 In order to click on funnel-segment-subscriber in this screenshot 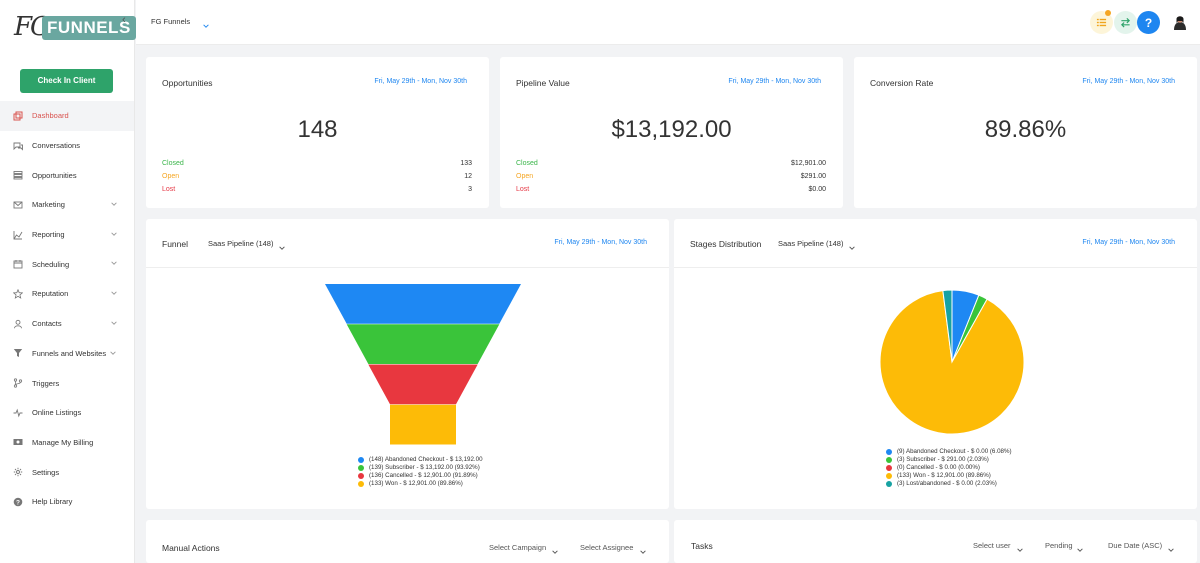, I will do `click(423, 344)`.